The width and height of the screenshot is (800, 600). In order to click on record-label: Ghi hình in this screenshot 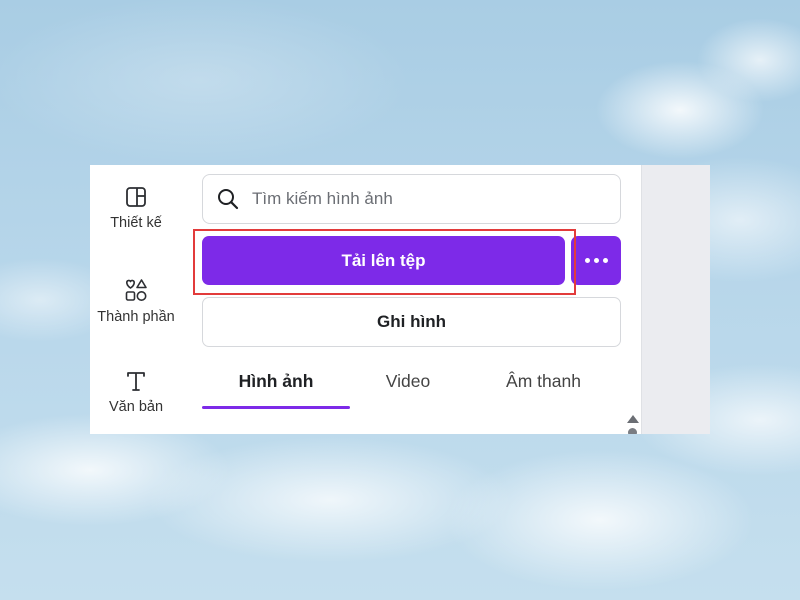, I will do `click(411, 321)`.